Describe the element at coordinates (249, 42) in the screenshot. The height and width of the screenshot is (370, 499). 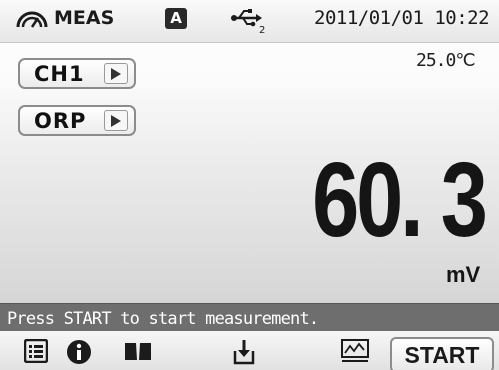
I see `header-divider` at that location.